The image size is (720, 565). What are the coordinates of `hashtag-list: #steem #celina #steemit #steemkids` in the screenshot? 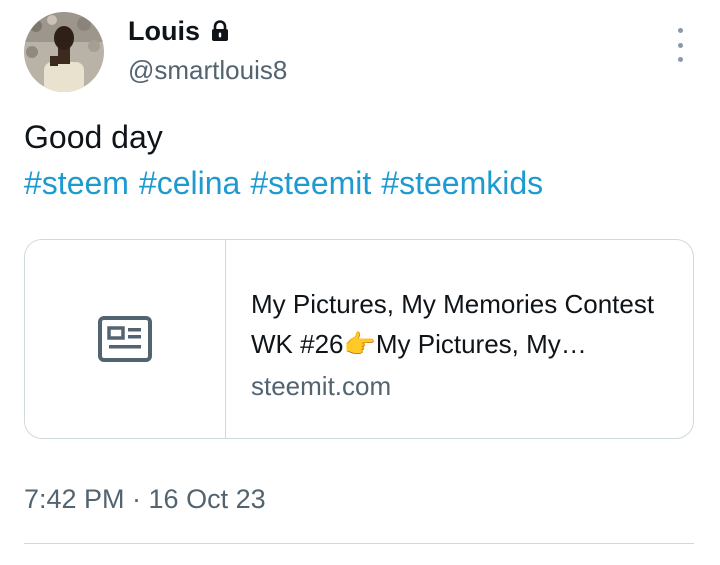 It's located at (364, 183).